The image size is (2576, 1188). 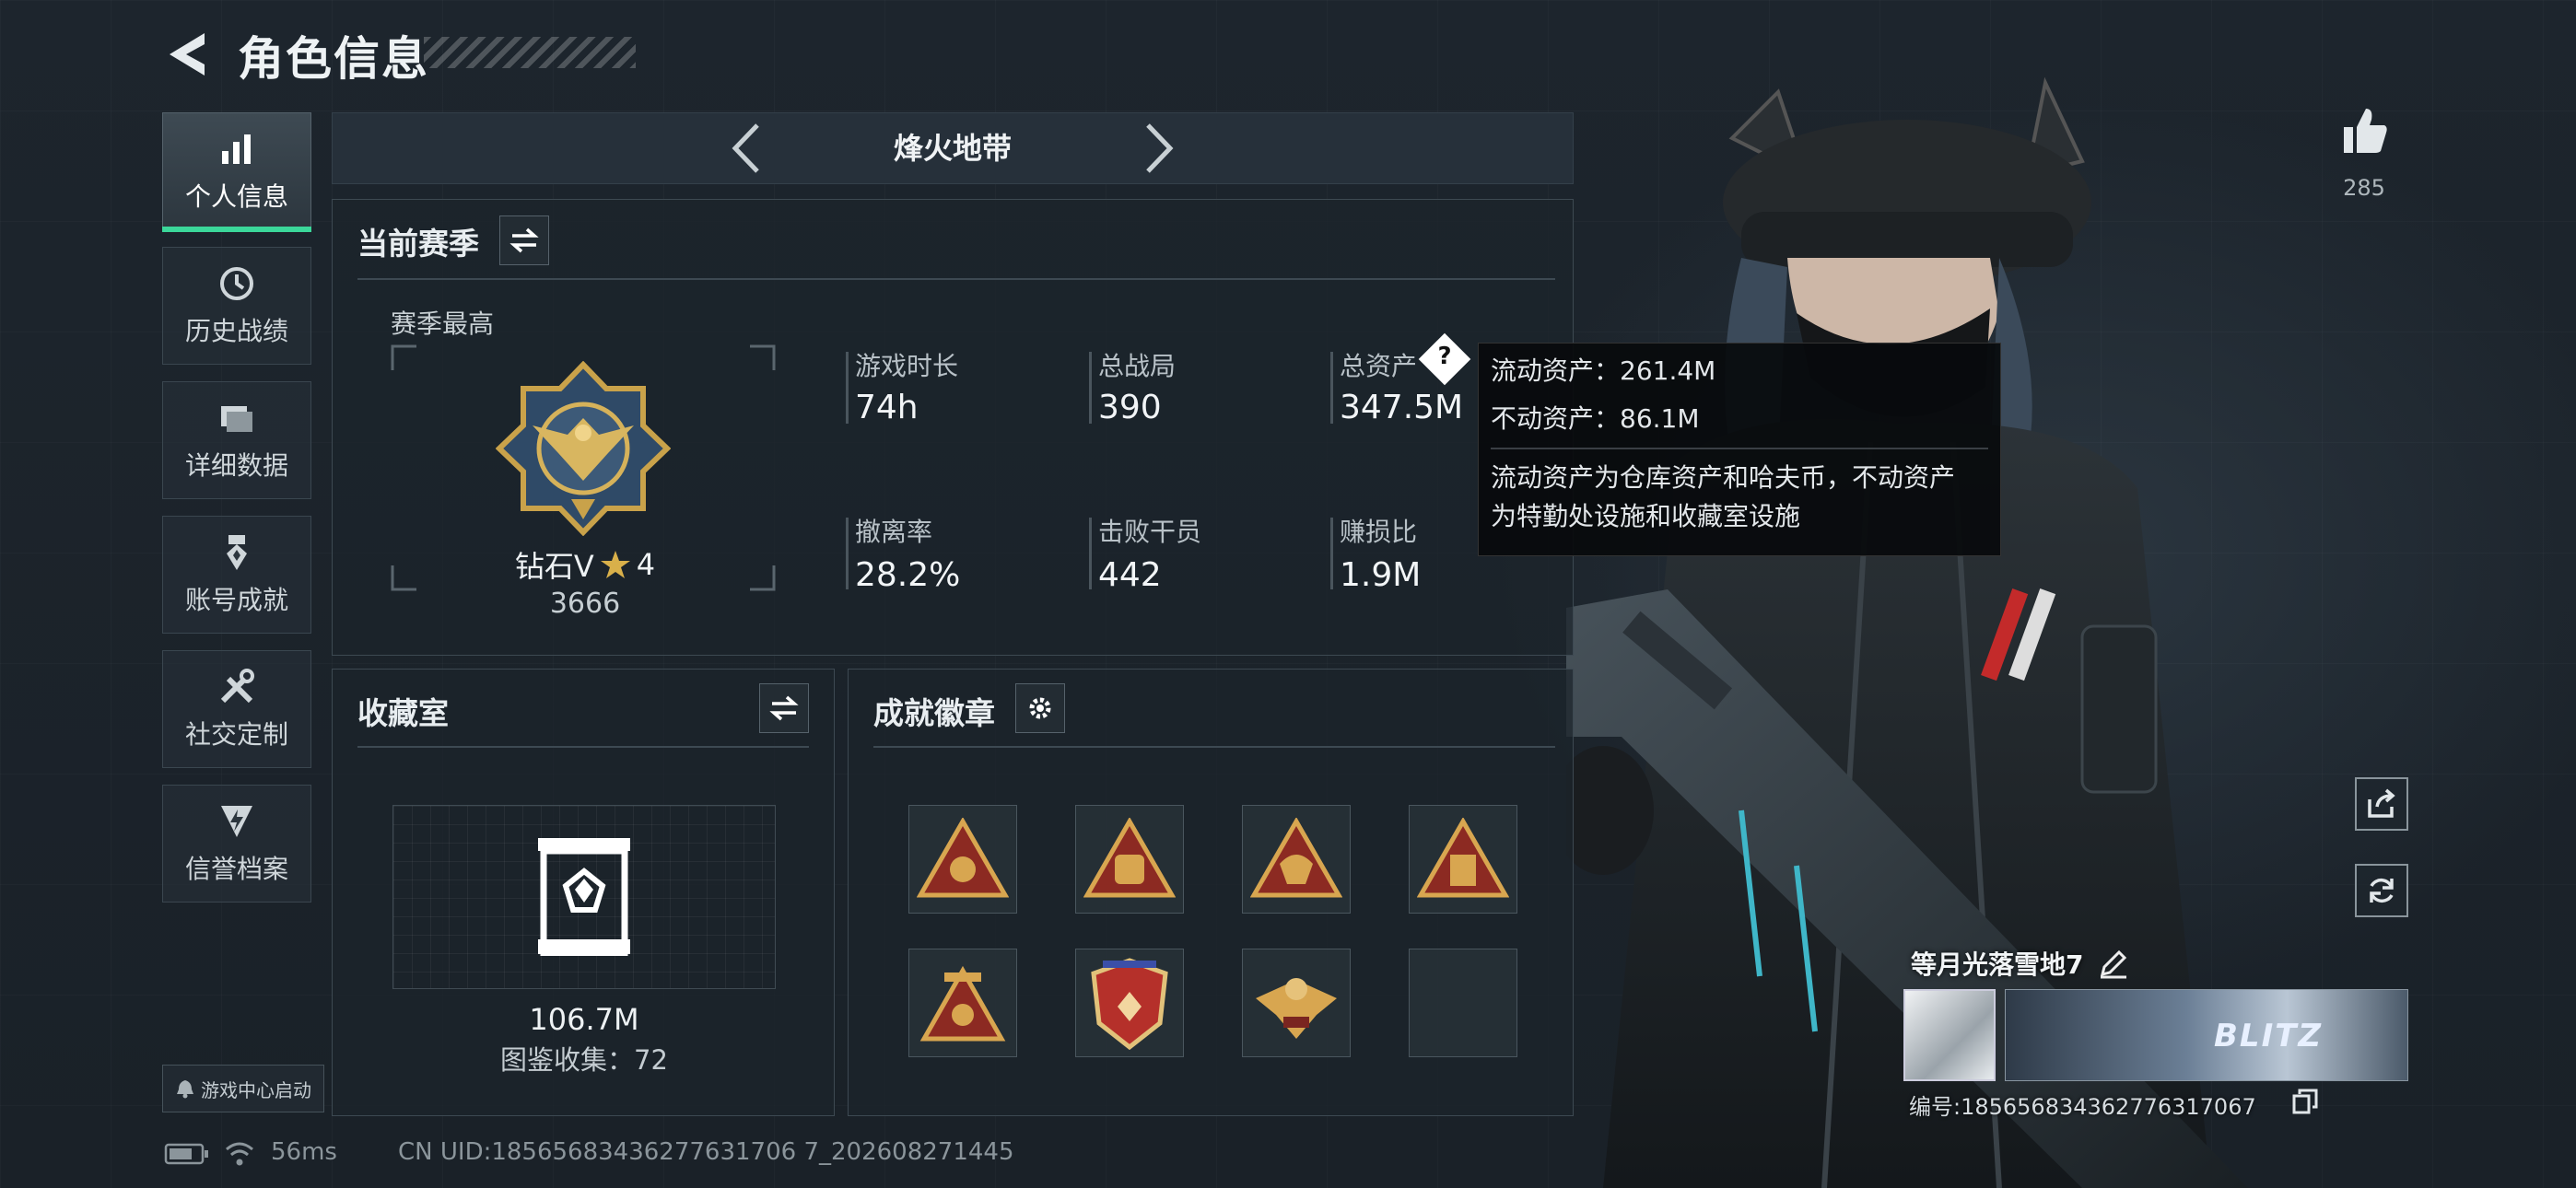 I want to click on copy-icon, so click(x=2305, y=1101).